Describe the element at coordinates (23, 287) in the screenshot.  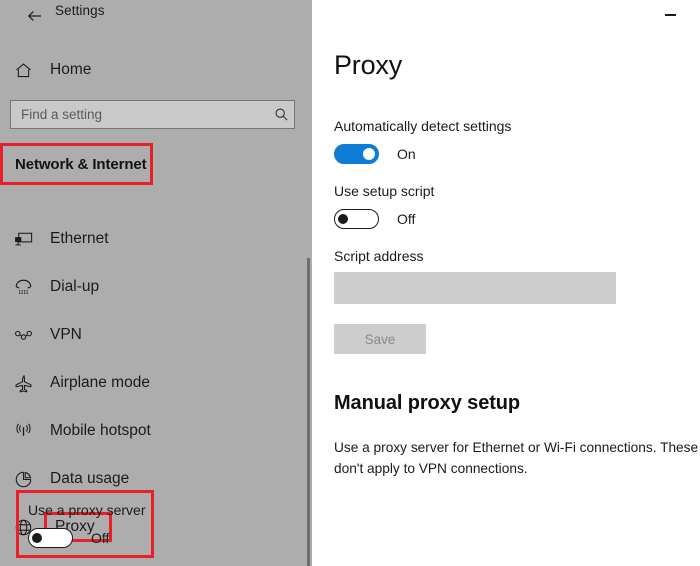
I see `dialup-phone-icon` at that location.